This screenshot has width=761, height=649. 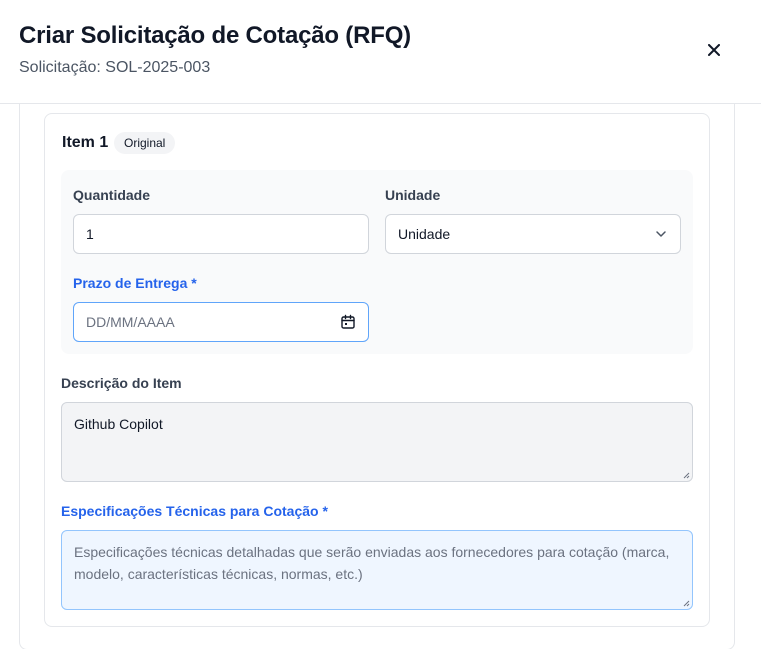 I want to click on description-textarea: Github Copilot, so click(x=377, y=442).